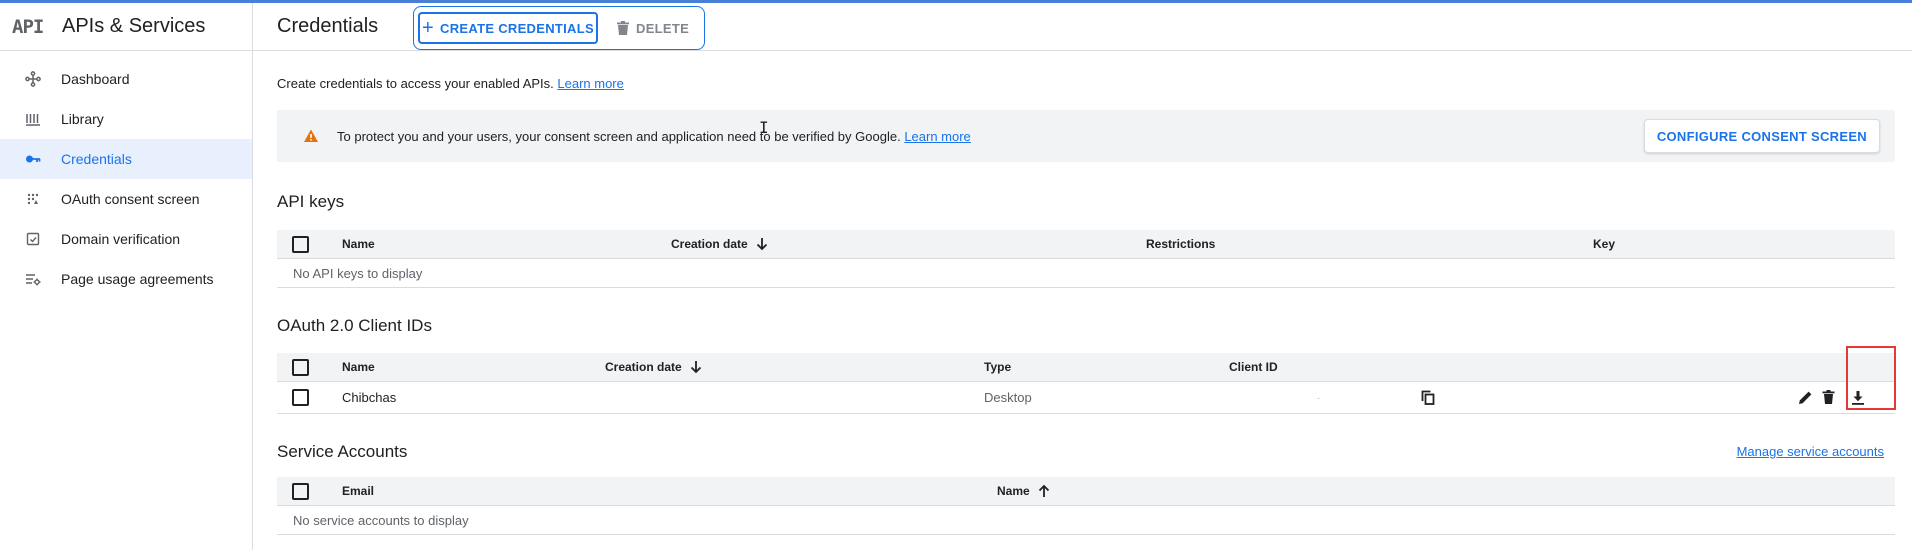  I want to click on table-header: Name Creation date Restrictions Key, so click(1086, 244).